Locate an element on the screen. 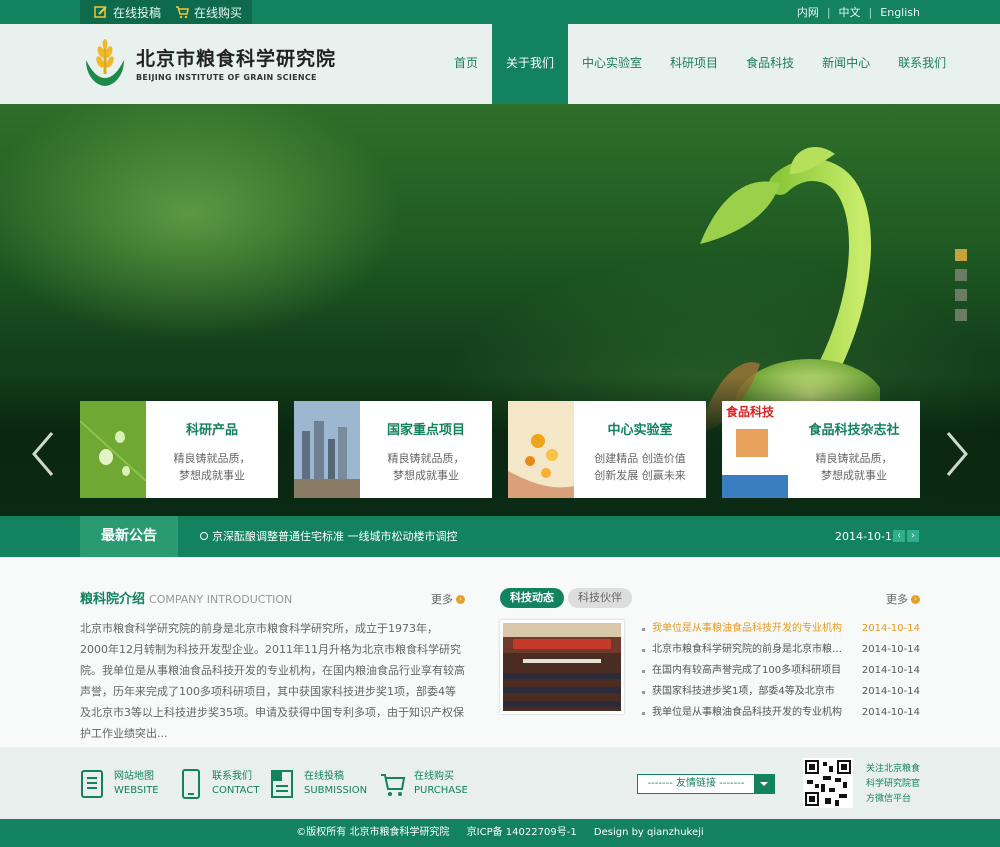 The width and height of the screenshot is (1000, 847). announcement-pager: ‹ › is located at coordinates (907, 536).